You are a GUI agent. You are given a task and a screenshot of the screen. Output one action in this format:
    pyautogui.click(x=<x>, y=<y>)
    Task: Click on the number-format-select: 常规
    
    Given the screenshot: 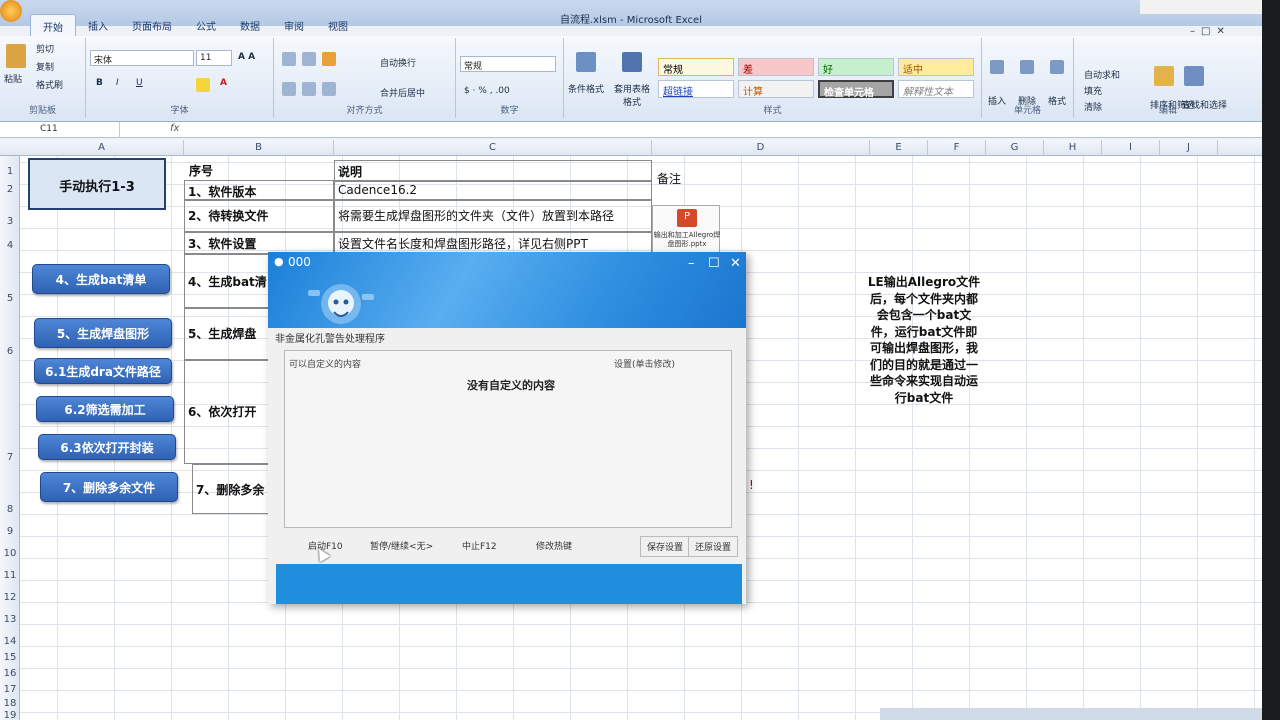 What is the action you would take?
    pyautogui.click(x=508, y=64)
    